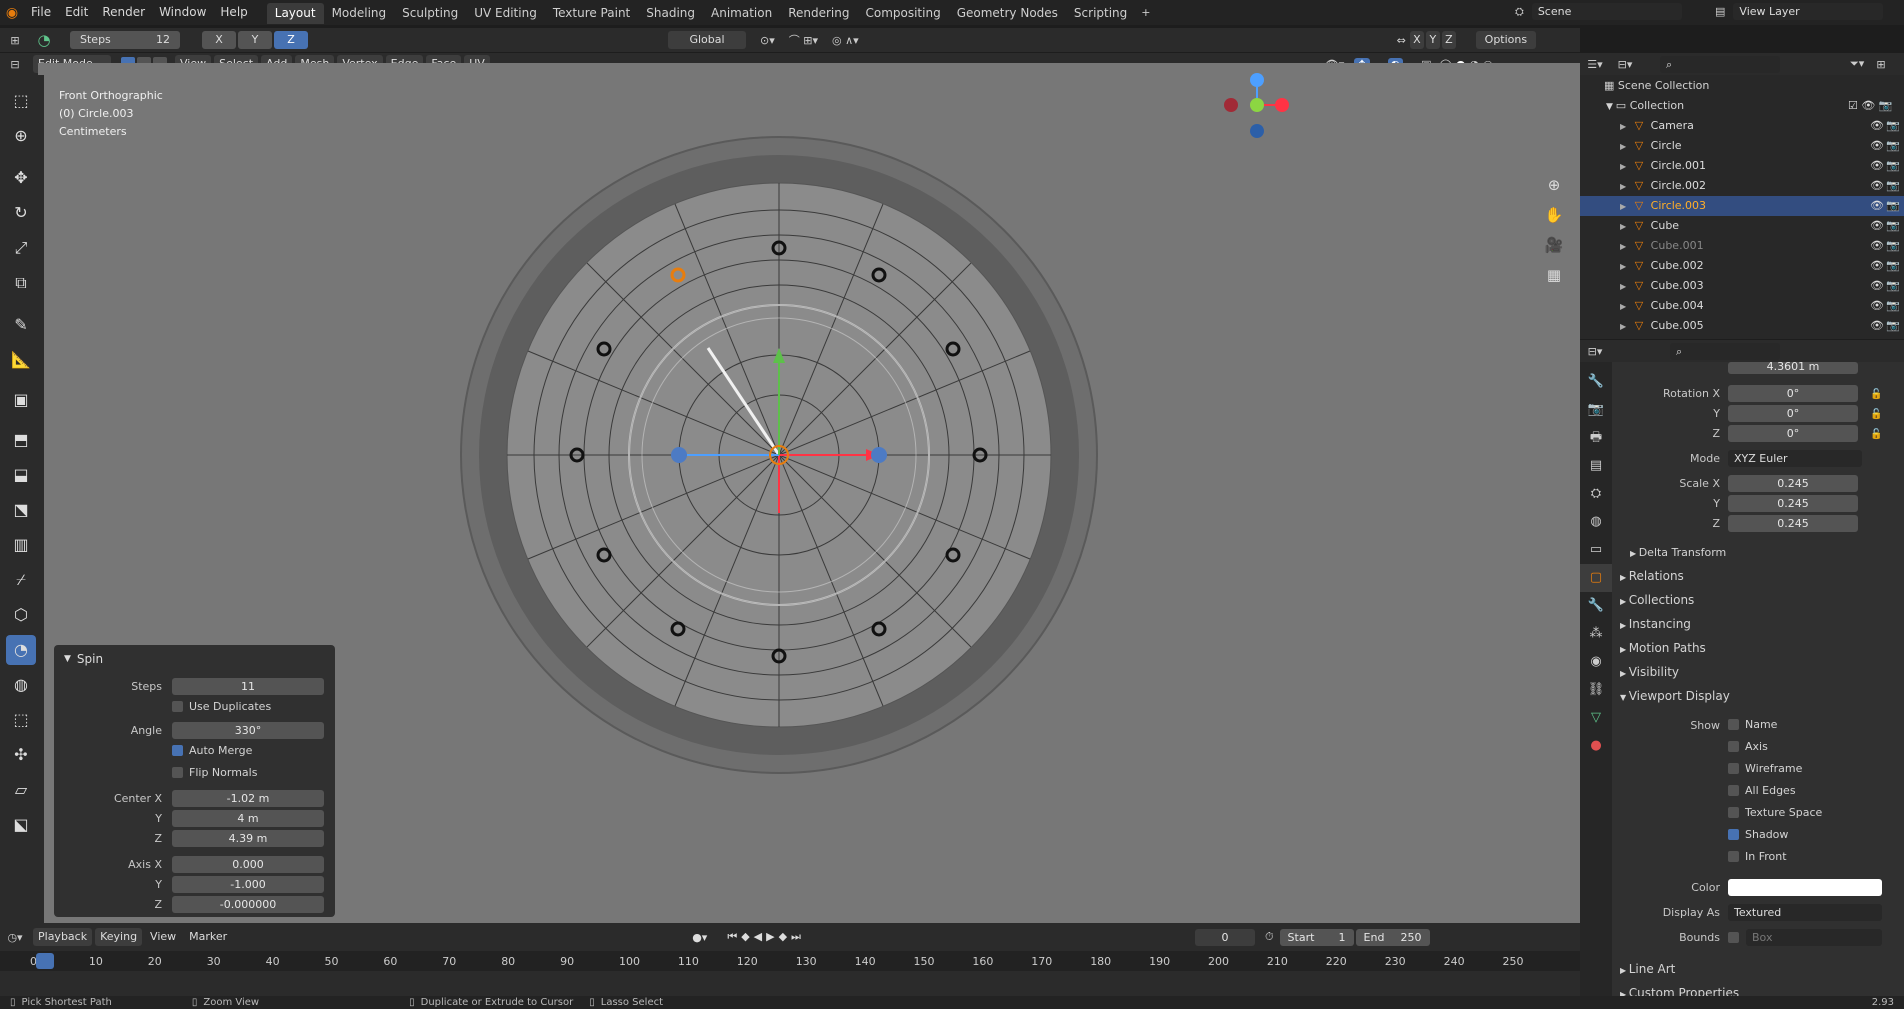 The image size is (1904, 1009). Describe the element at coordinates (1316, 937) in the screenshot. I see `start-frame-field: Start 1` at that location.